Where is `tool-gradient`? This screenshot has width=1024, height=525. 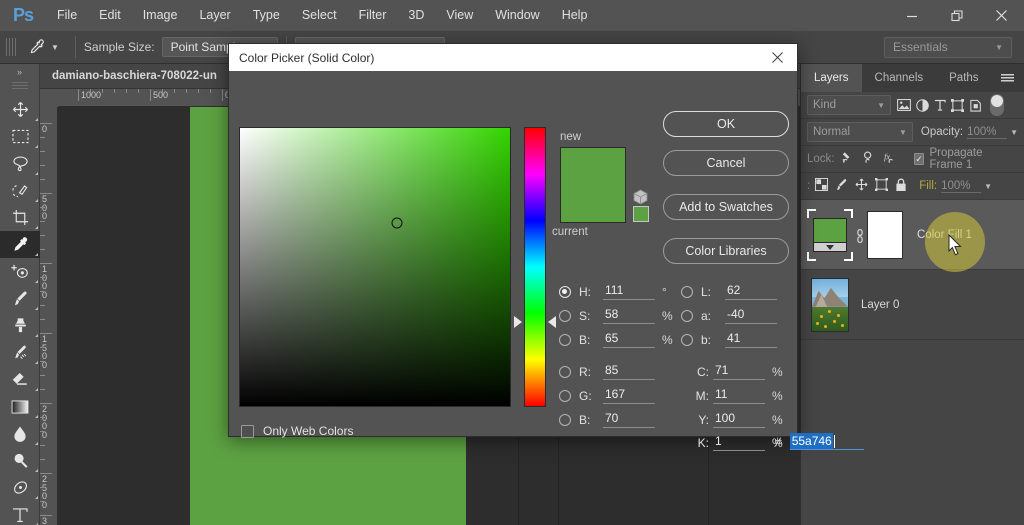
tool-gradient is located at coordinates (20, 406).